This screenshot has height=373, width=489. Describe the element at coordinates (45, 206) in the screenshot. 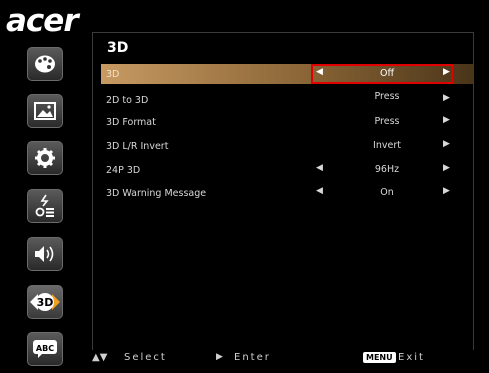

I see `power-icon` at that location.